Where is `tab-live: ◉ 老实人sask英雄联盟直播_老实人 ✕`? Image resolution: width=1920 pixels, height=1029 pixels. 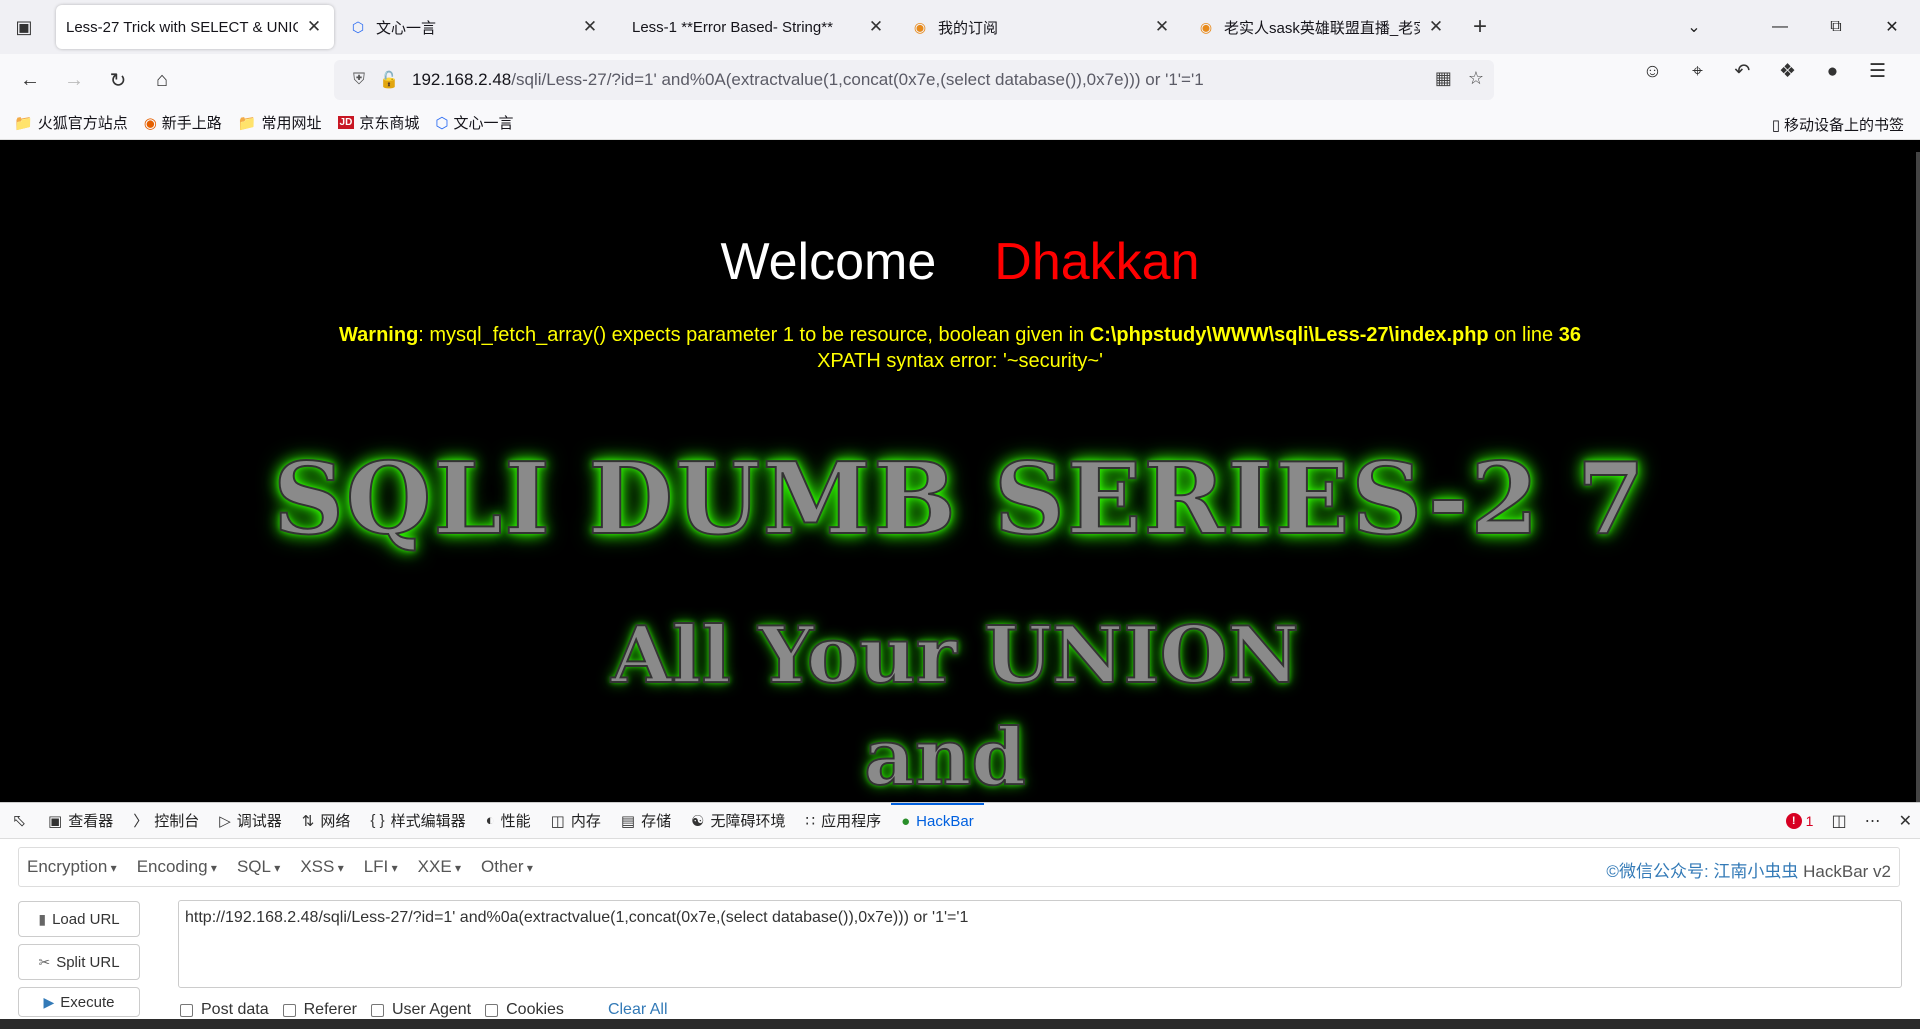
tab-live: ◉ 老实人sask英雄联盟直播_老实人 ✕ is located at coordinates (1321, 27).